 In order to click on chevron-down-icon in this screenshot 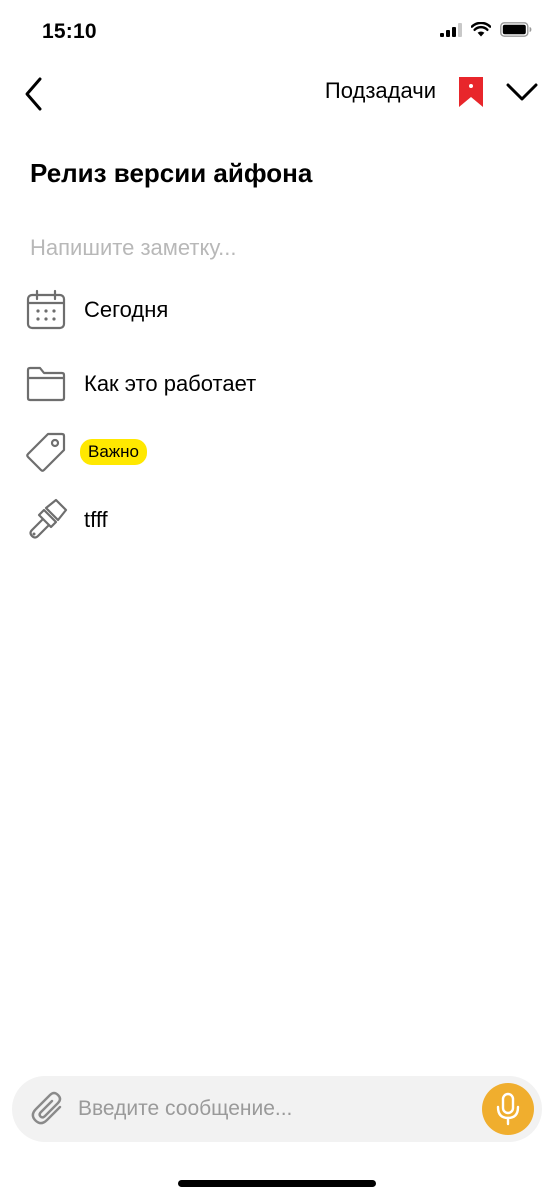, I will do `click(522, 92)`.